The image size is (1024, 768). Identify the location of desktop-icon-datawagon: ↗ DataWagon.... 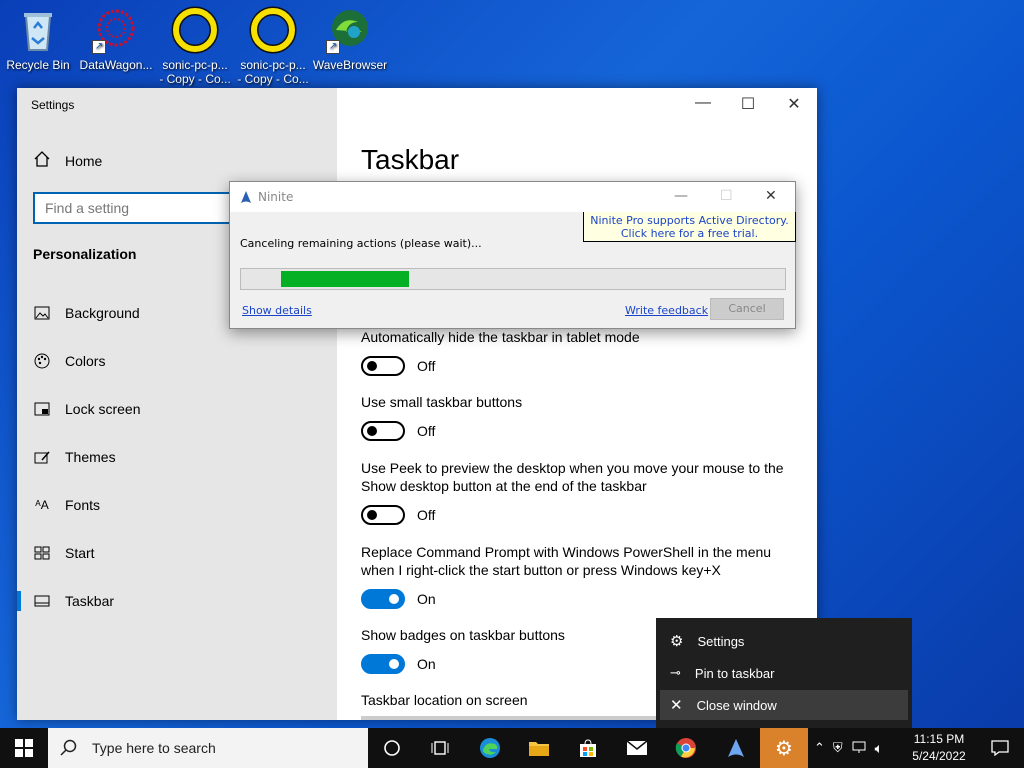
(116, 38).